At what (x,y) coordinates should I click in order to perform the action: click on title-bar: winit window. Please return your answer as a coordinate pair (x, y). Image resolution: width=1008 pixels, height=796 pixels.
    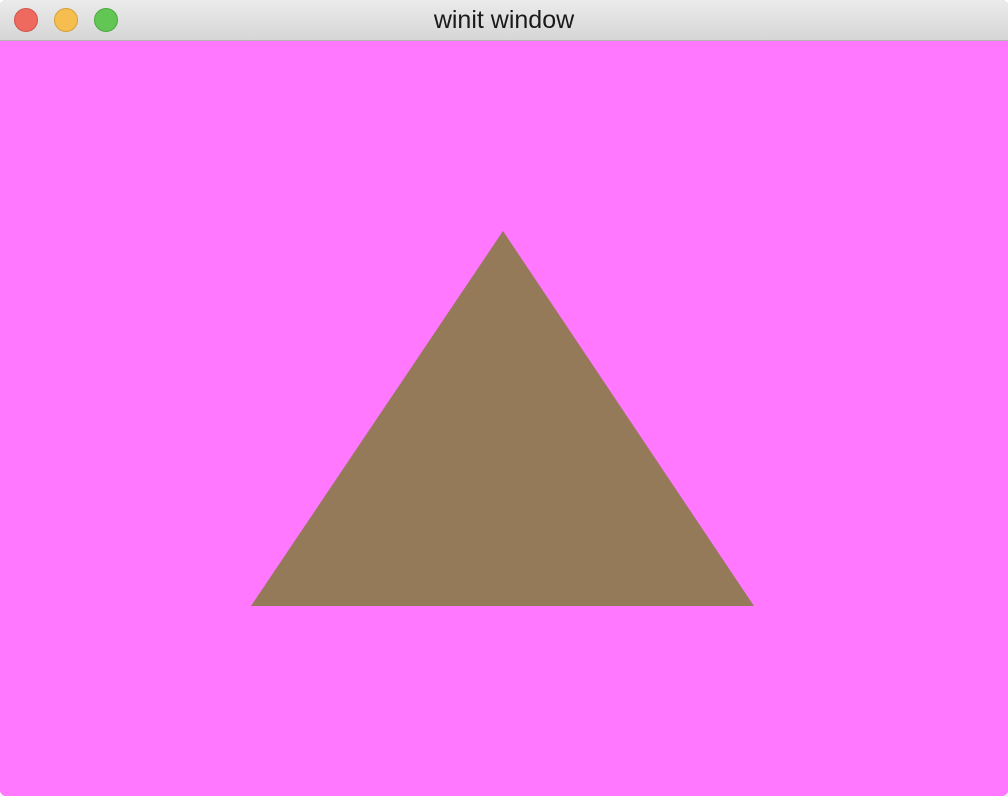
    Looking at the image, I should click on (504, 20).